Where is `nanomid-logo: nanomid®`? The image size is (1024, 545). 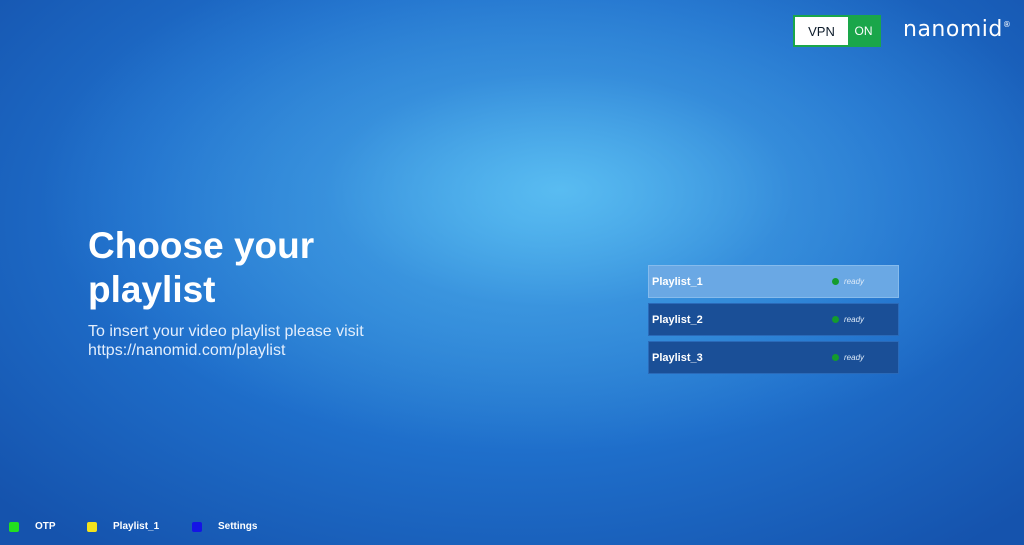
nanomid-logo: nanomid® is located at coordinates (957, 29).